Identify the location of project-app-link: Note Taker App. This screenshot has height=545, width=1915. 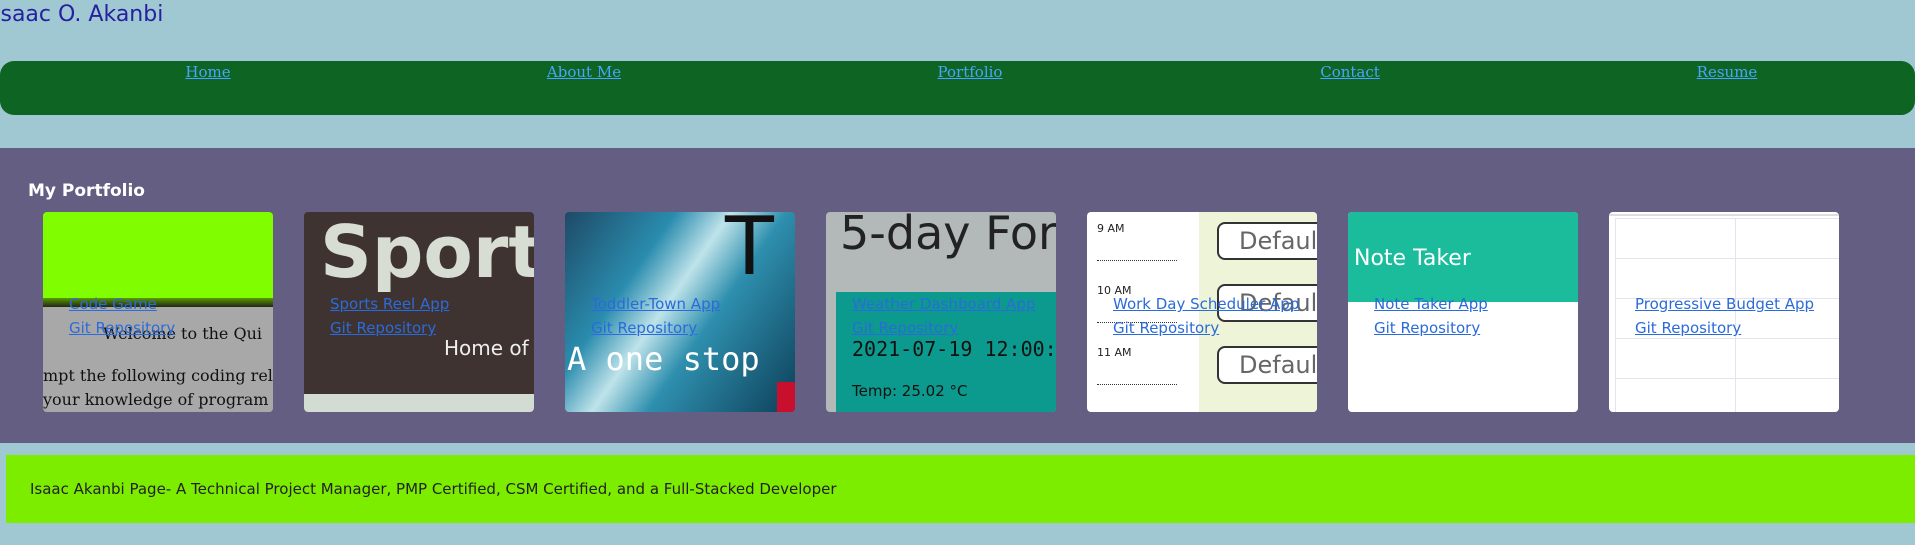
(1431, 304).